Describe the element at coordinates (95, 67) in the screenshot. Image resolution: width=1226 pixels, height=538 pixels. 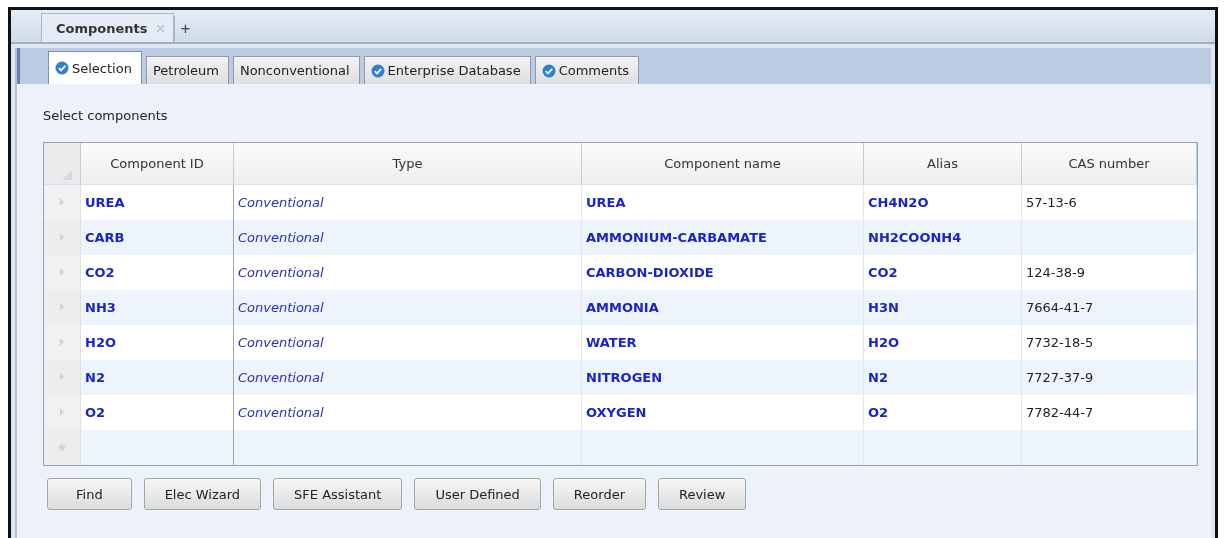
I see `tab: Selection` at that location.